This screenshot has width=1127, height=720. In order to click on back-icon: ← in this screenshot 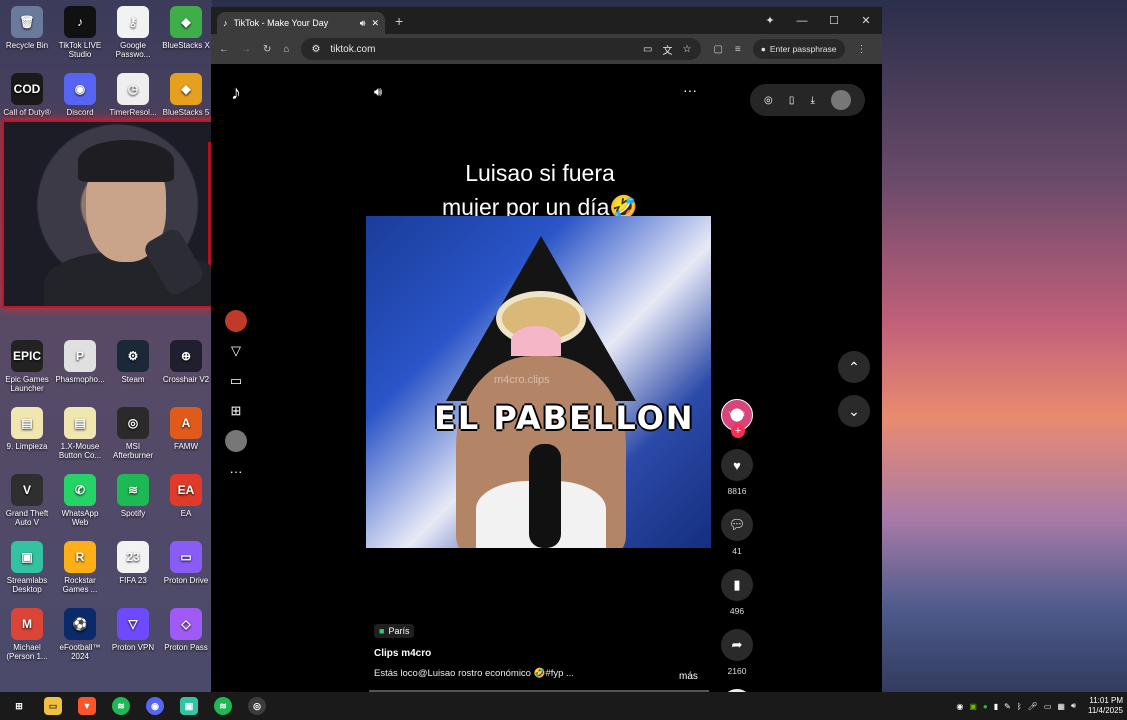, I will do `click(224, 49)`.